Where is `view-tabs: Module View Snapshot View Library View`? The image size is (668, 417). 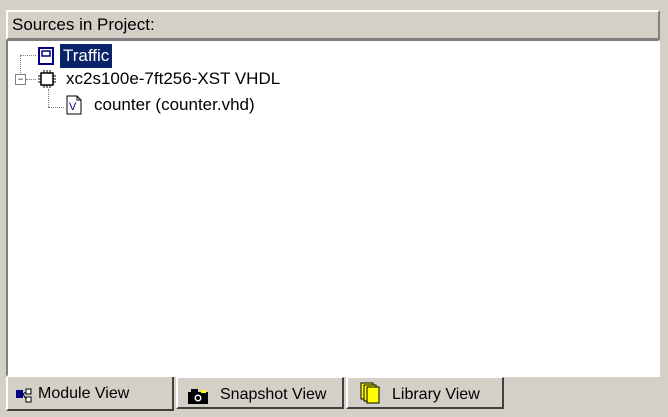 view-tabs: Module View Snapshot View Library View is located at coordinates (334, 395).